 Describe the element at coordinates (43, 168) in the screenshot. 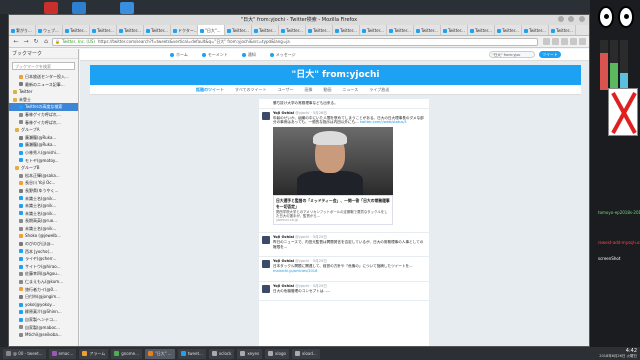

I see `bookmark-item: グループB` at that location.